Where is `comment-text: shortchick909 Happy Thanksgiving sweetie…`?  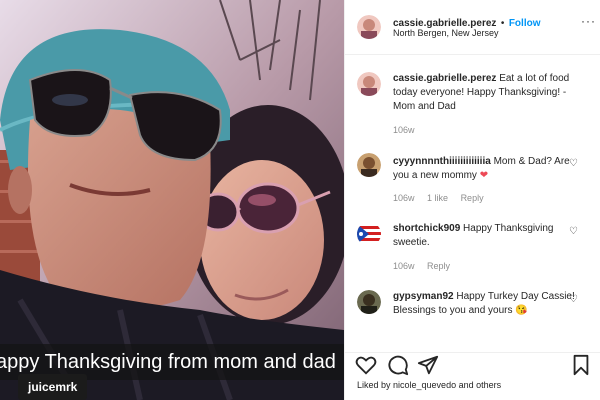 comment-text: shortchick909 Happy Thanksgiving sweetie… is located at coordinates (486, 236).